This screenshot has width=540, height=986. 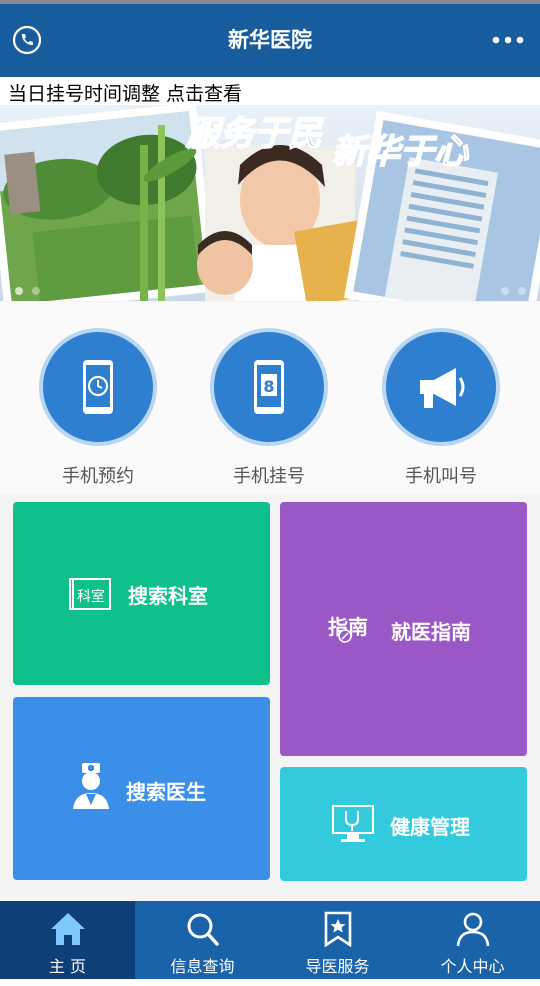 I want to click on svg-text: 科室, so click(x=91, y=596).